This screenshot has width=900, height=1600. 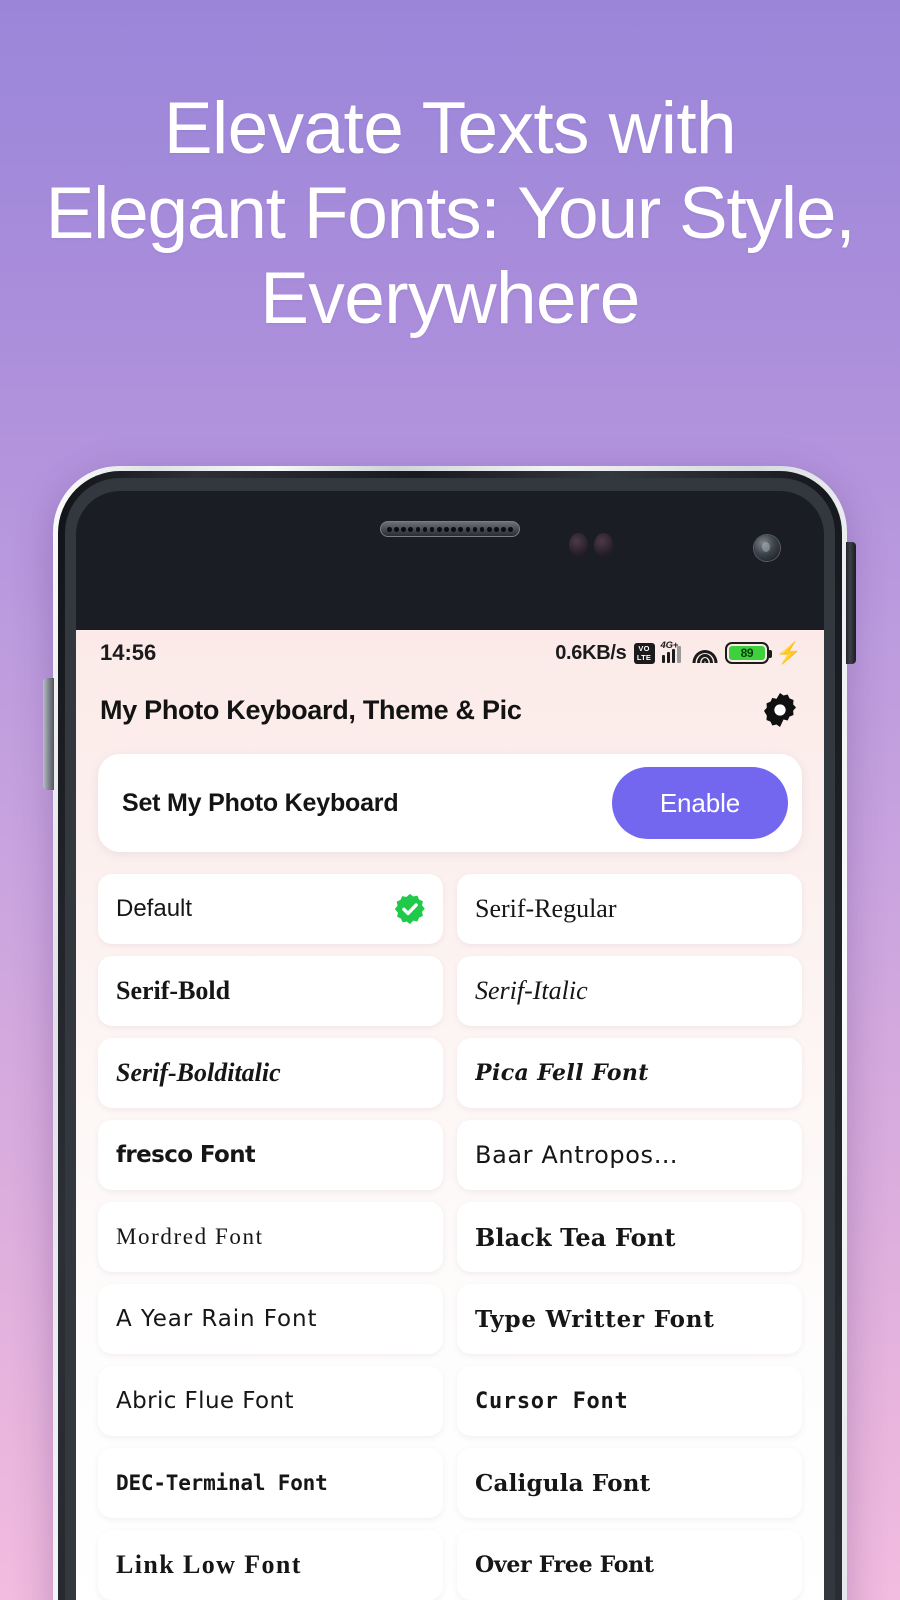 What do you see at coordinates (603, 545) in the screenshot?
I see `light-sensor-icon` at bounding box center [603, 545].